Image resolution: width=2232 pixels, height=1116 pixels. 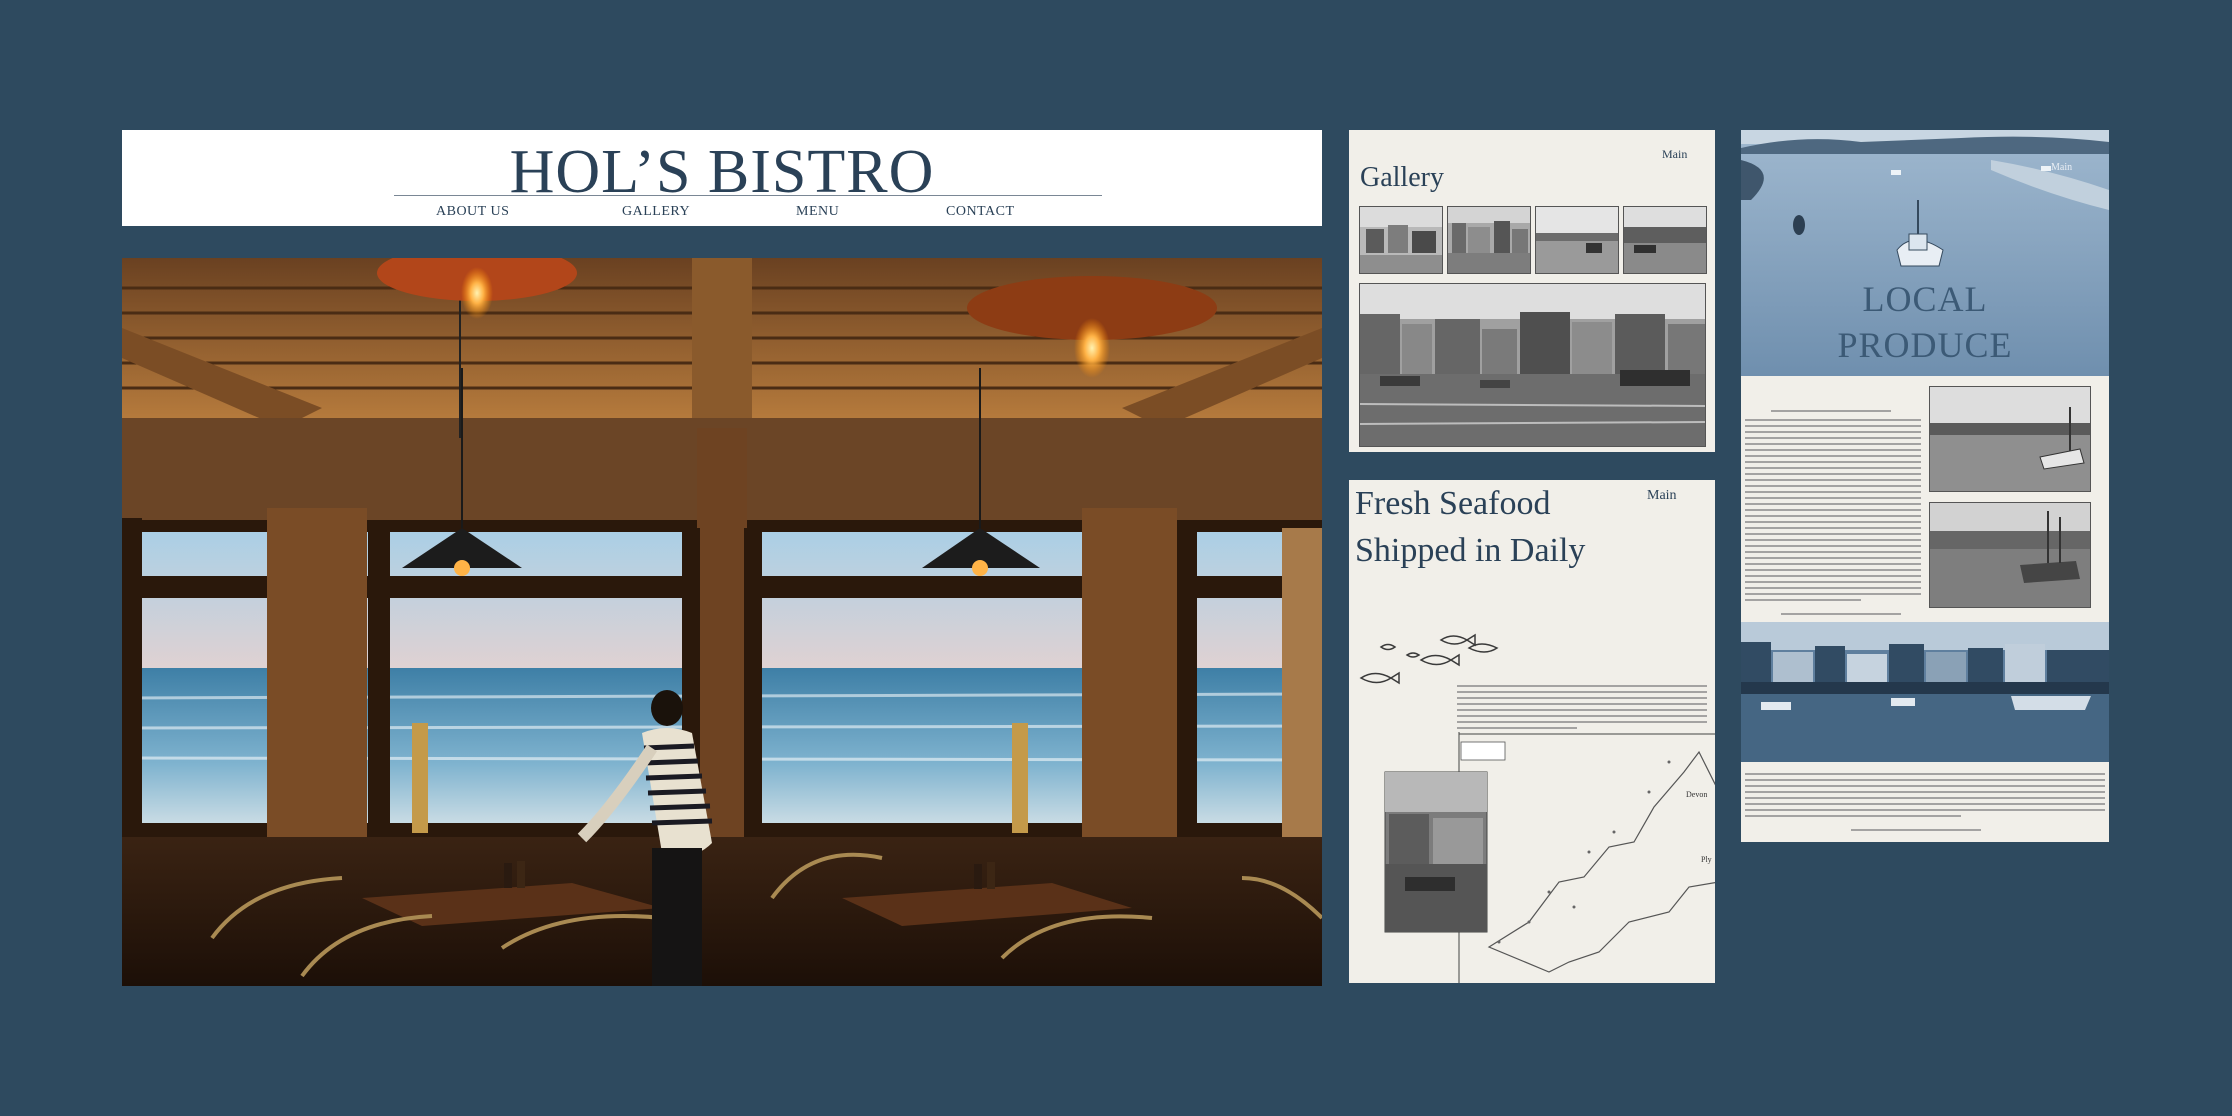 What do you see at coordinates (1925, 486) in the screenshot?
I see `local-produce-page-preview: Main LOCAL PRODUCE` at bounding box center [1925, 486].